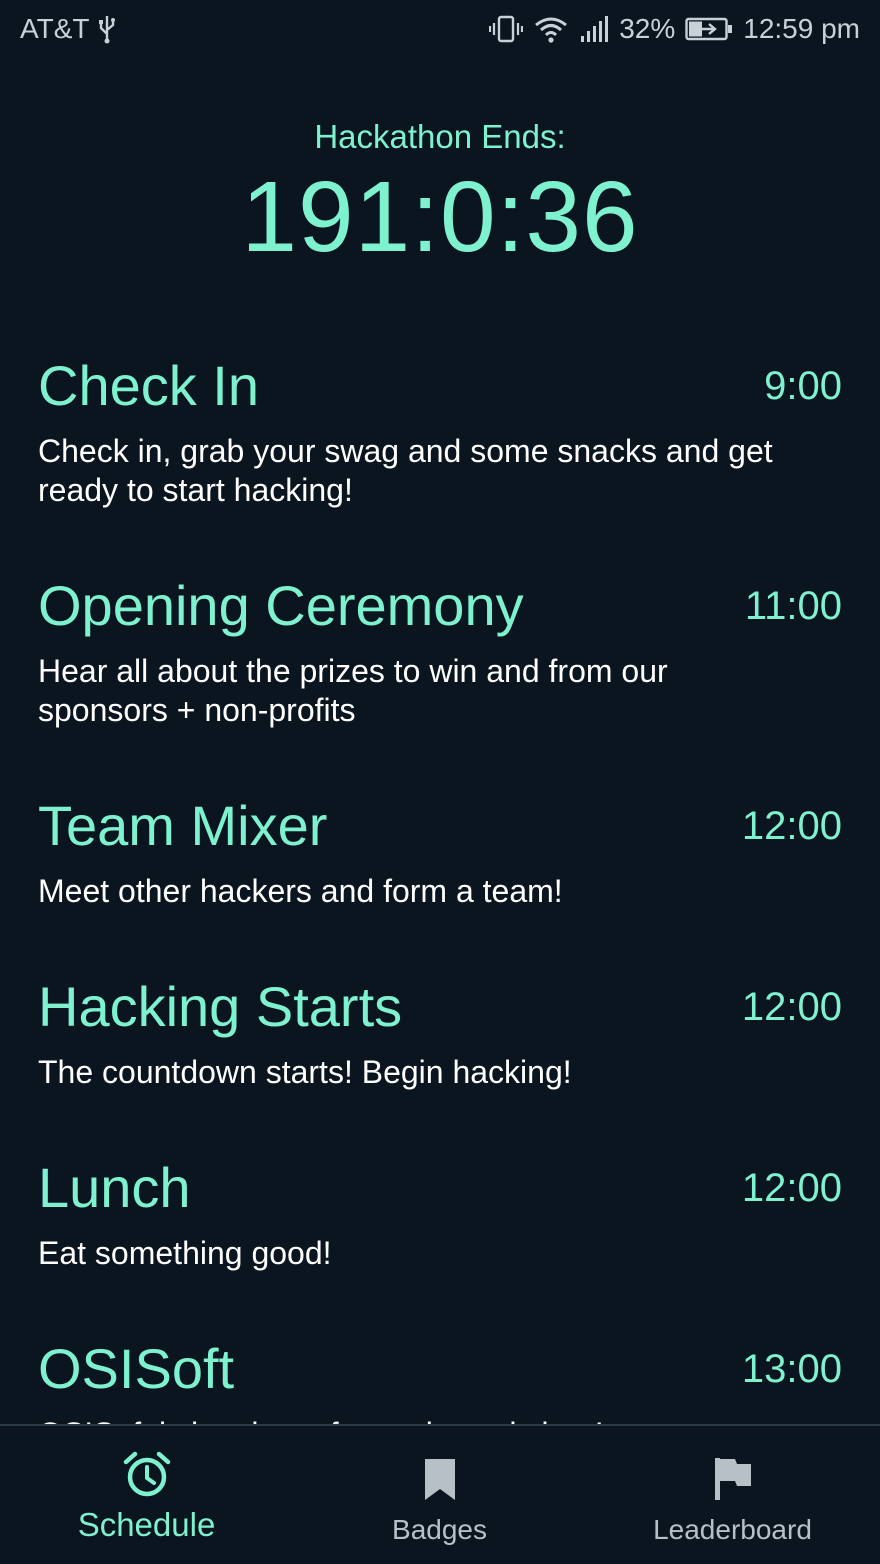  I want to click on wifi-icon, so click(551, 29).